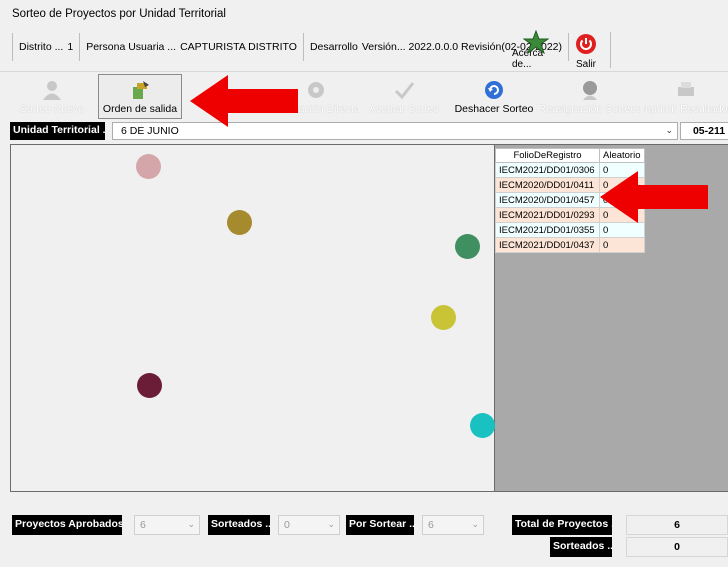  What do you see at coordinates (140, 109) in the screenshot?
I see `toolbar-label: Orden de salida` at bounding box center [140, 109].